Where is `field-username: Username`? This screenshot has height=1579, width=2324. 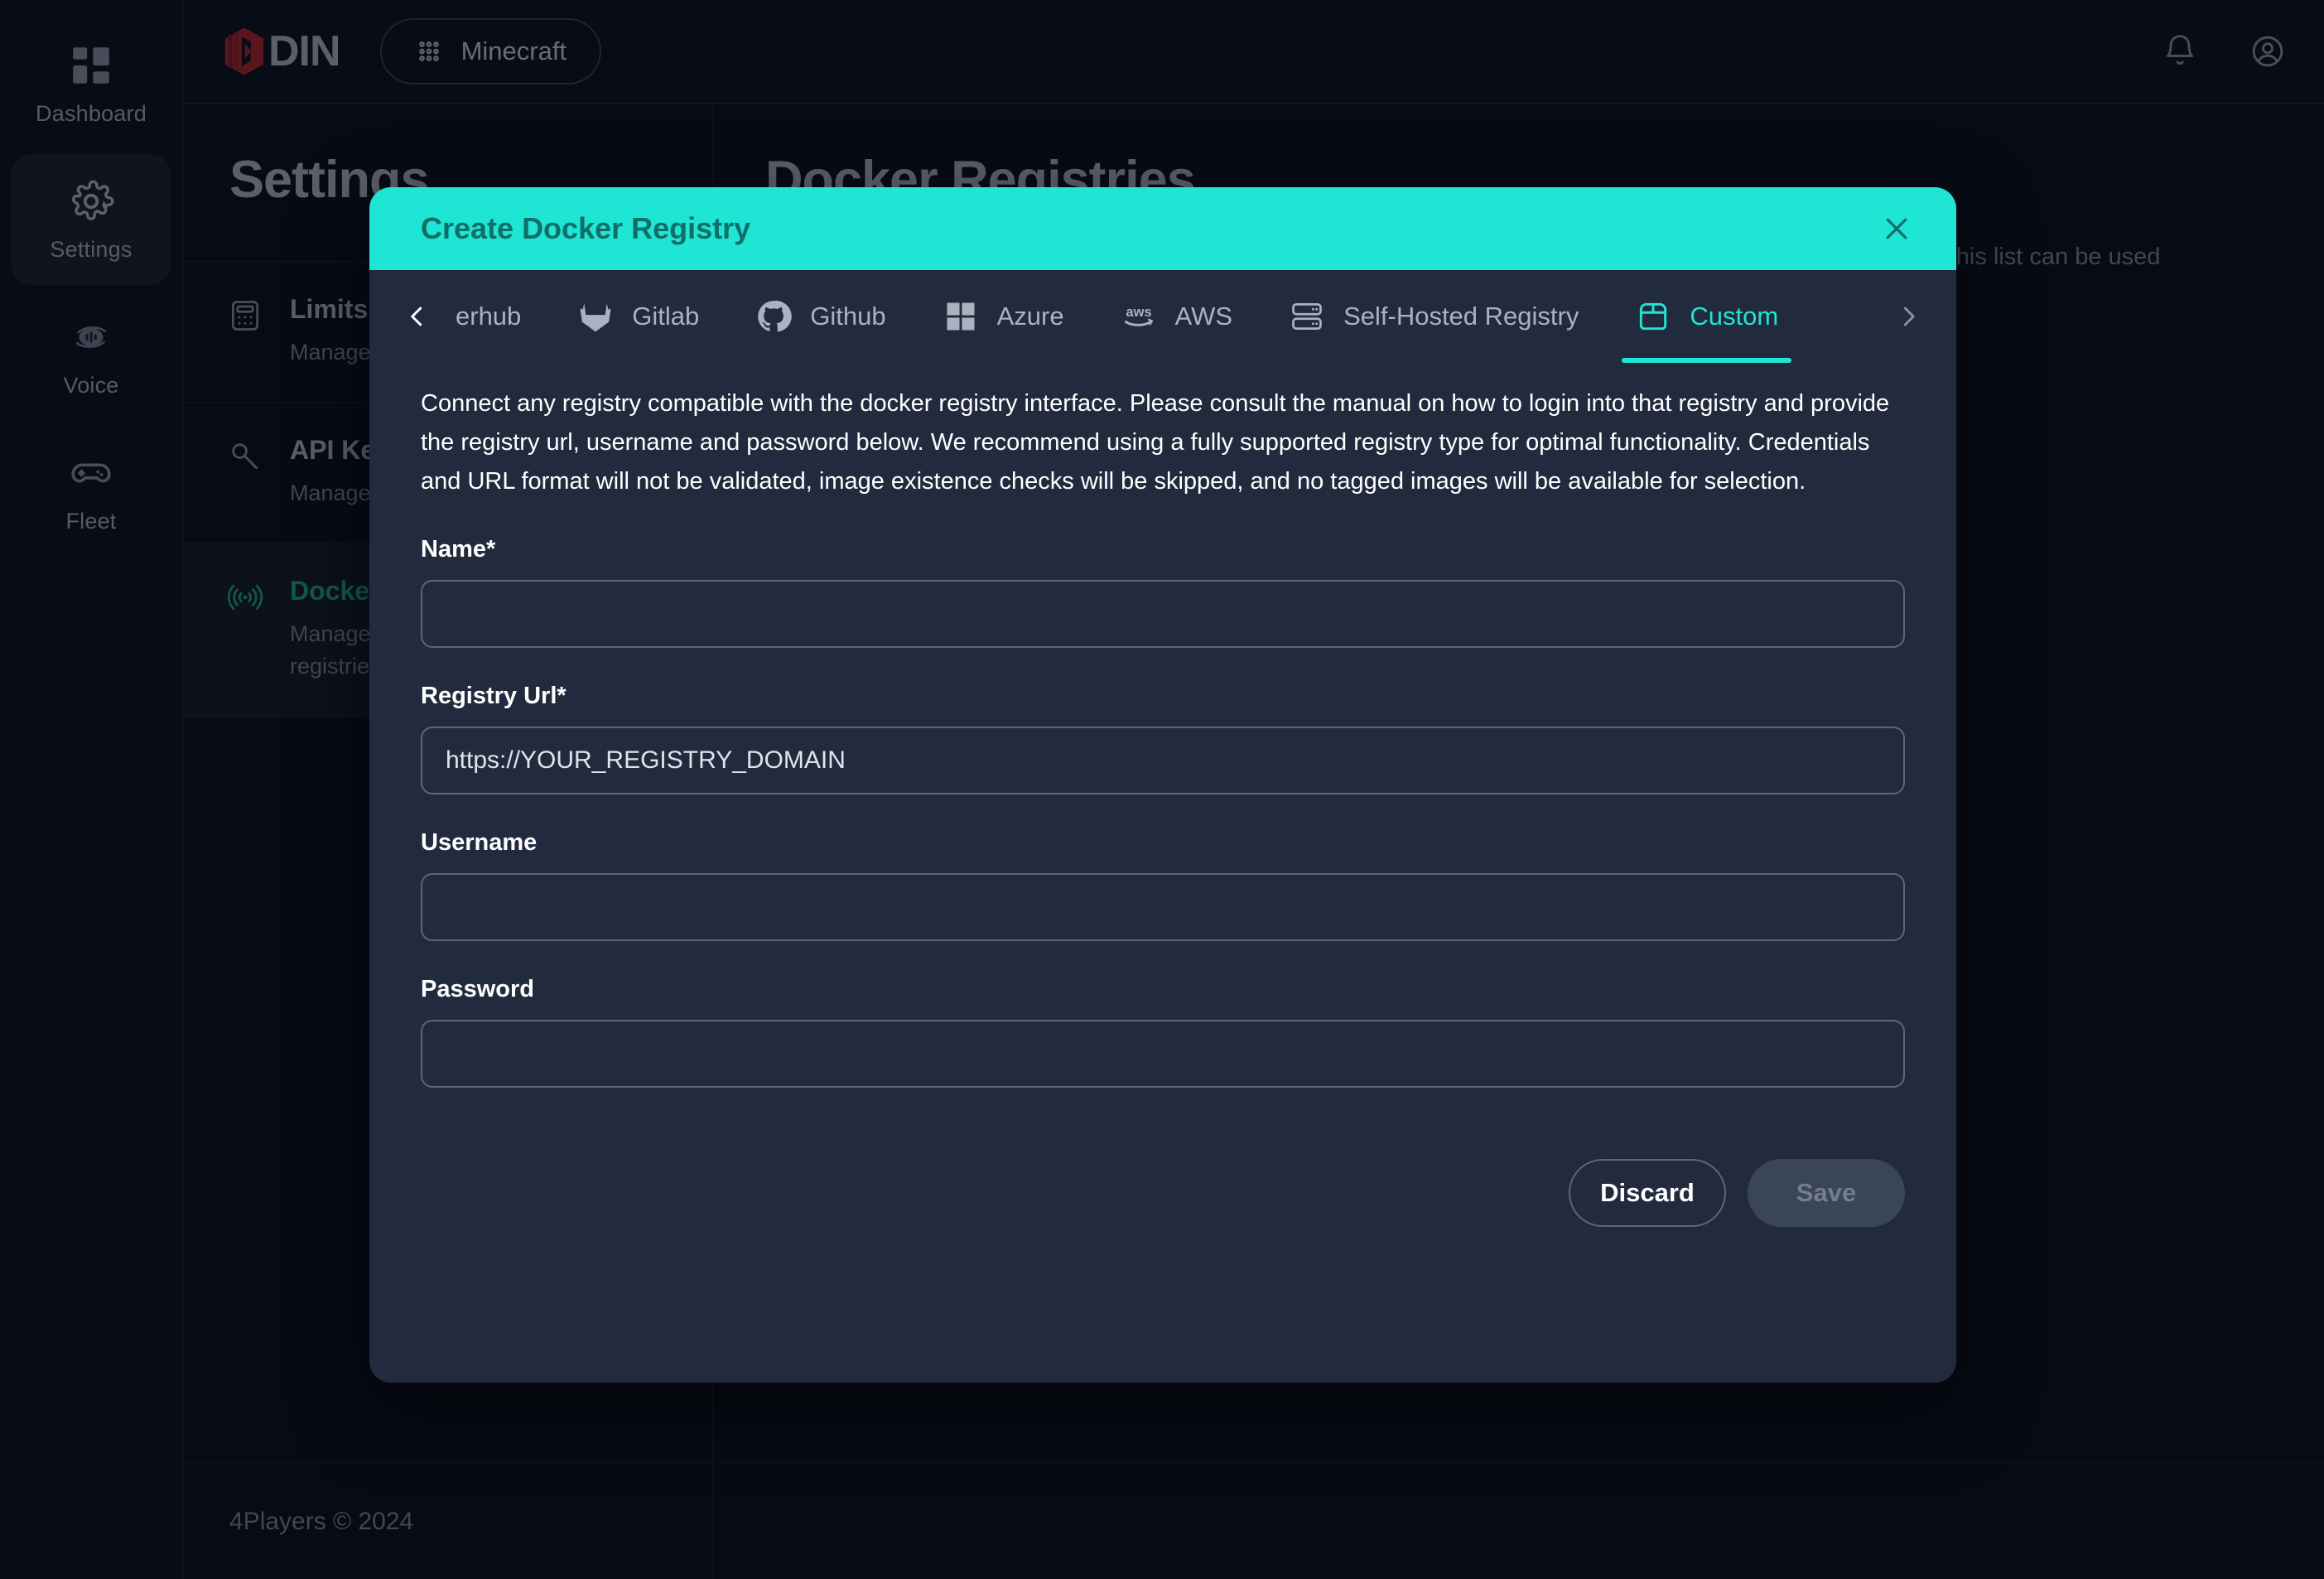
field-username: Username is located at coordinates (1163, 885).